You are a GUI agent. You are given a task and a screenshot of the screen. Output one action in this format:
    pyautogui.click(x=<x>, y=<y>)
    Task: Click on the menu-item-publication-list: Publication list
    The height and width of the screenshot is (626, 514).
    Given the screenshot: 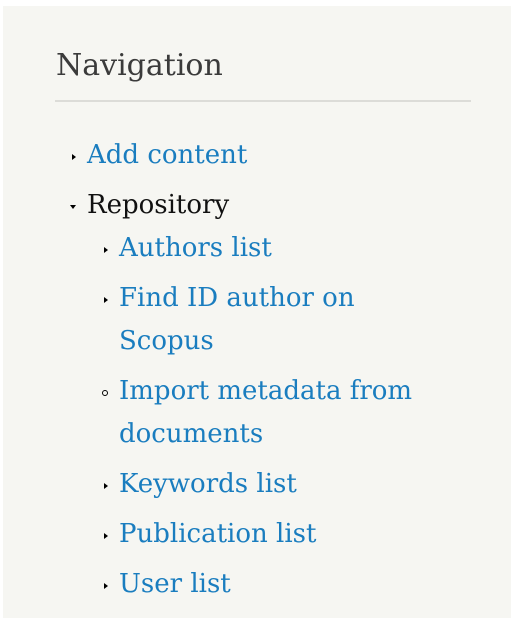 What is the action you would take?
    pyautogui.click(x=260, y=534)
    